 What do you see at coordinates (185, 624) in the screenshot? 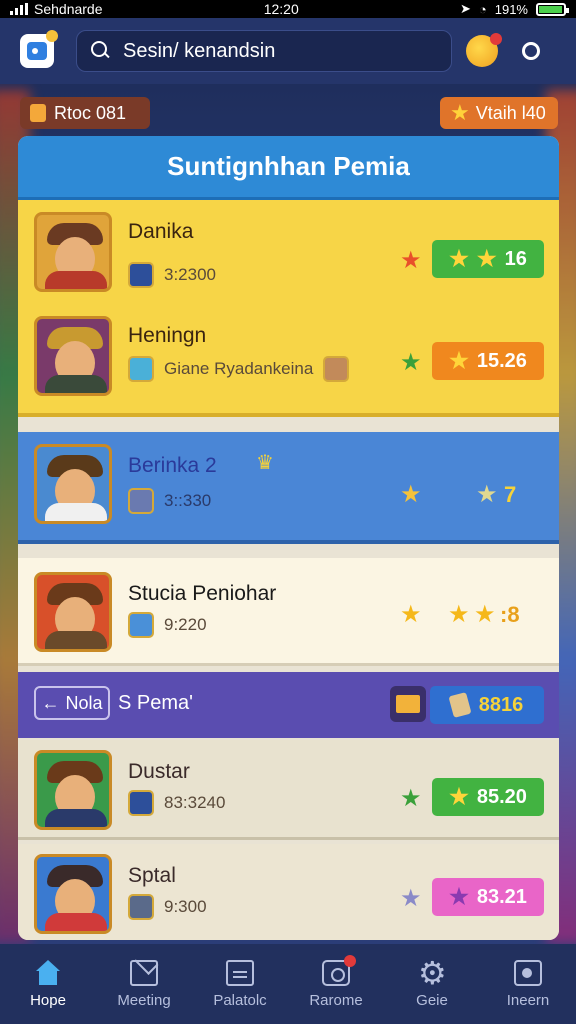
I see `player-stat-value: 9:220` at bounding box center [185, 624].